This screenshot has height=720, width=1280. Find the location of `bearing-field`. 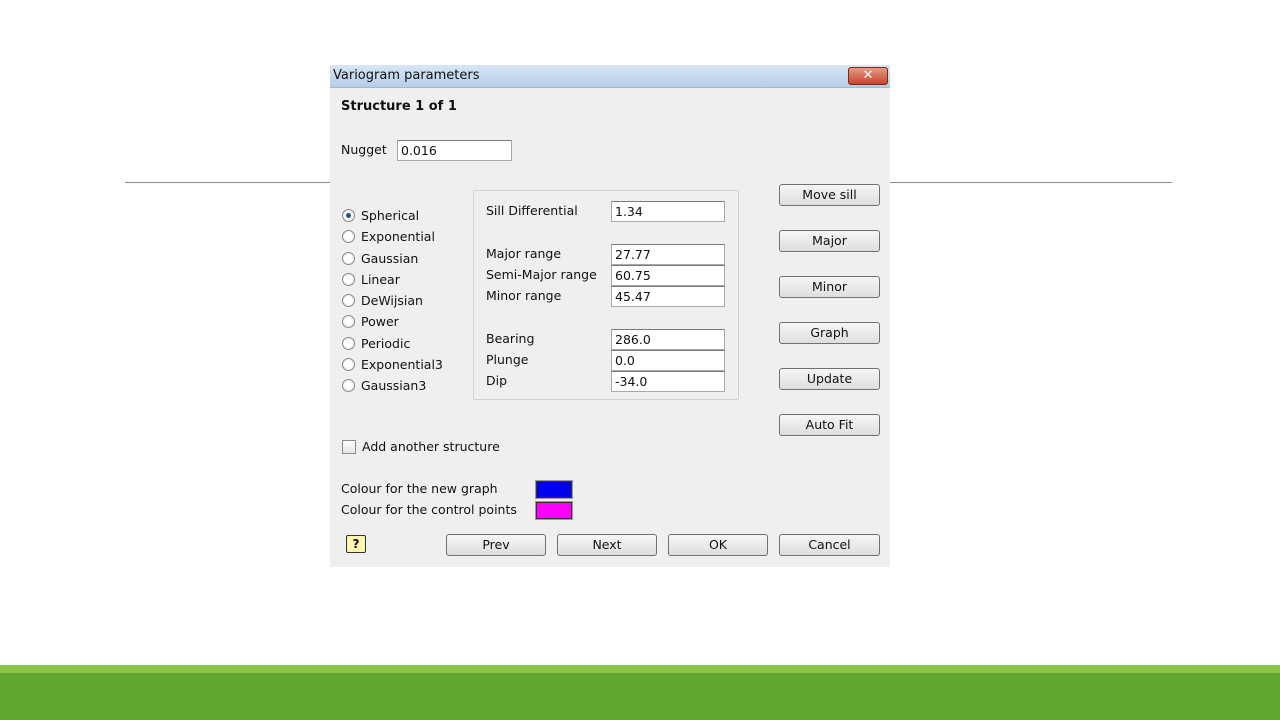

bearing-field is located at coordinates (668, 339).